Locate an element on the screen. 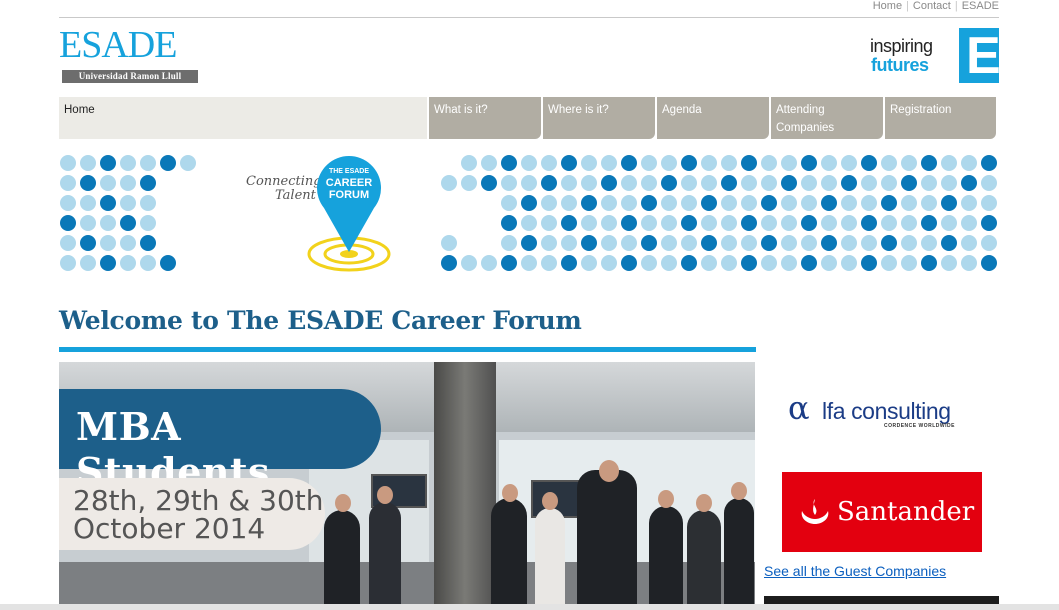 The image size is (1059, 610). nav-tab-attending-companies: Attending Companies is located at coordinates (827, 118).